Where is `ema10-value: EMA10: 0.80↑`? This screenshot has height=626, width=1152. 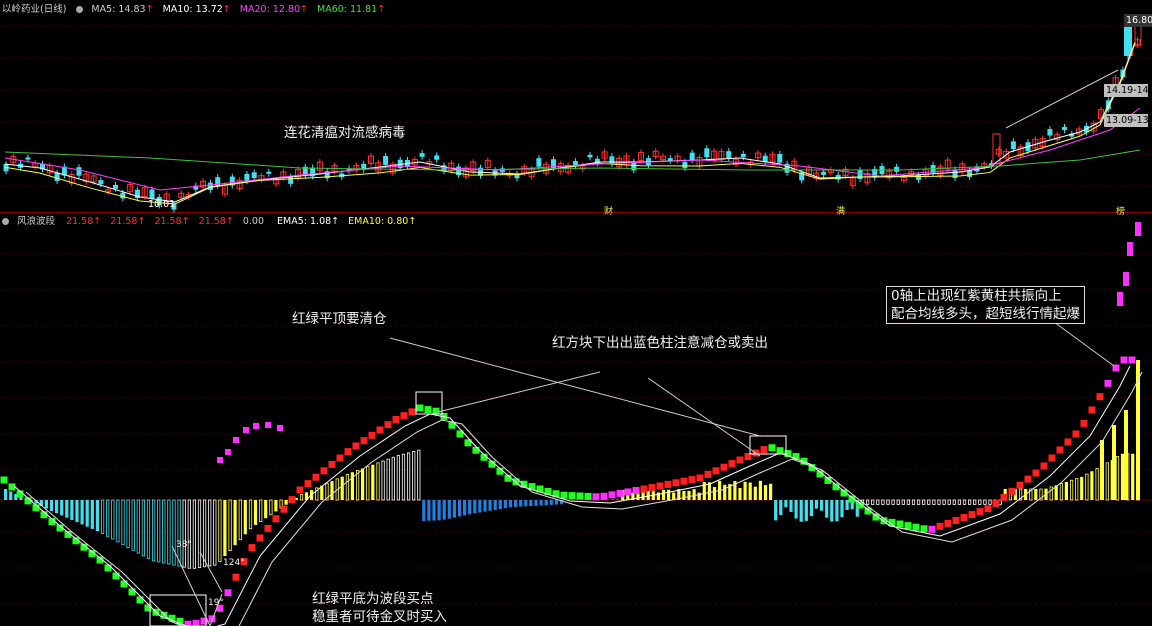
ema10-value: EMA10: 0.80↑ is located at coordinates (382, 221).